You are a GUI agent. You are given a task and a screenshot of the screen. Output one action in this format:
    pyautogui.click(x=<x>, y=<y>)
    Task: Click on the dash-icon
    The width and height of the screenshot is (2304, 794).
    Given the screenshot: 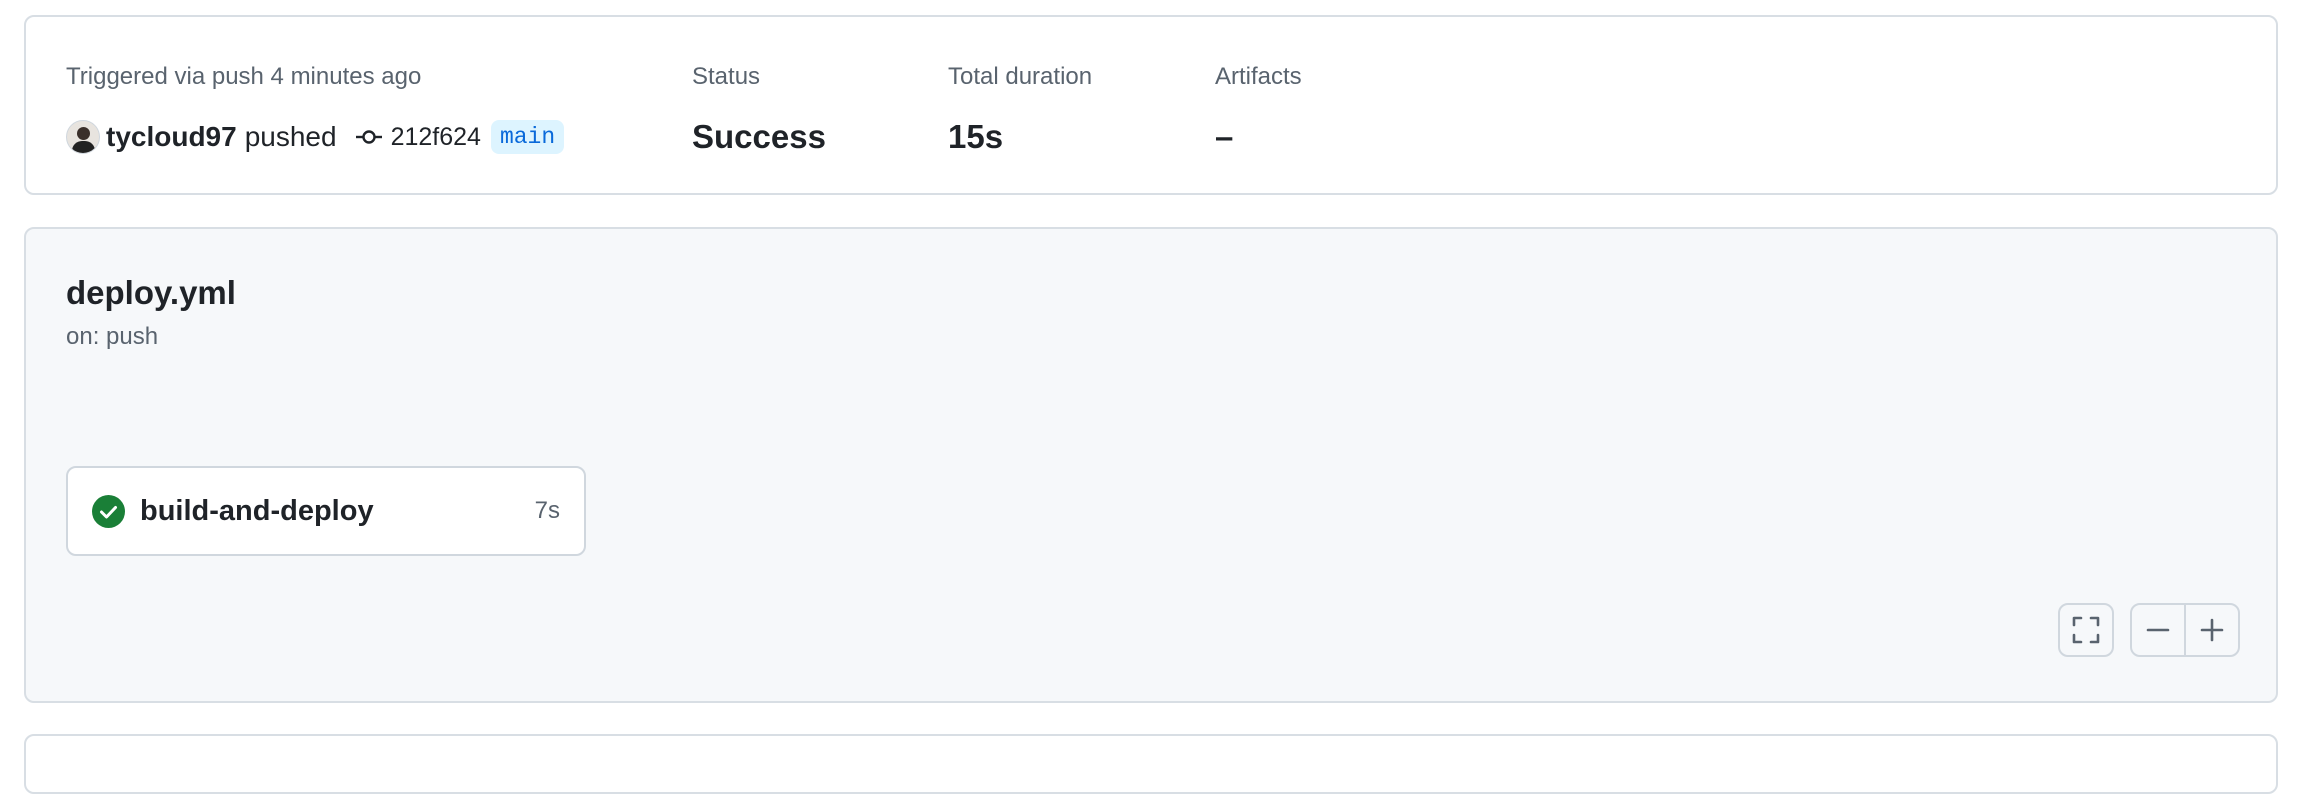 What is the action you would take?
    pyautogui.click(x=2158, y=630)
    